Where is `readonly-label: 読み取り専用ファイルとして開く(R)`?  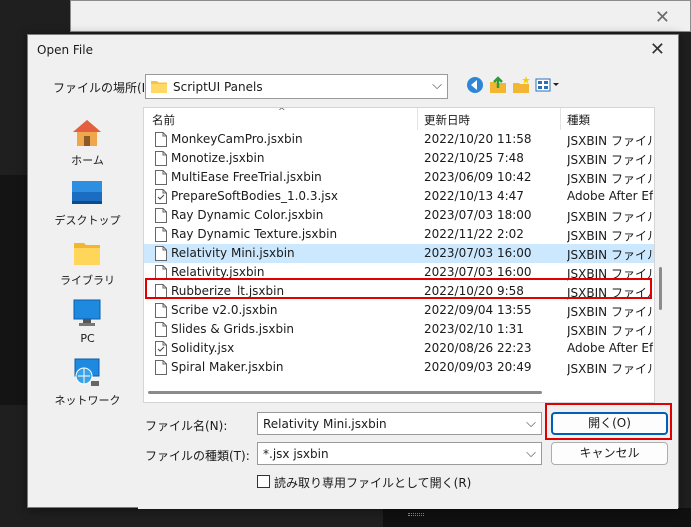
readonly-label: 読み取り専用ファイルとして開く(R) is located at coordinates (372, 482).